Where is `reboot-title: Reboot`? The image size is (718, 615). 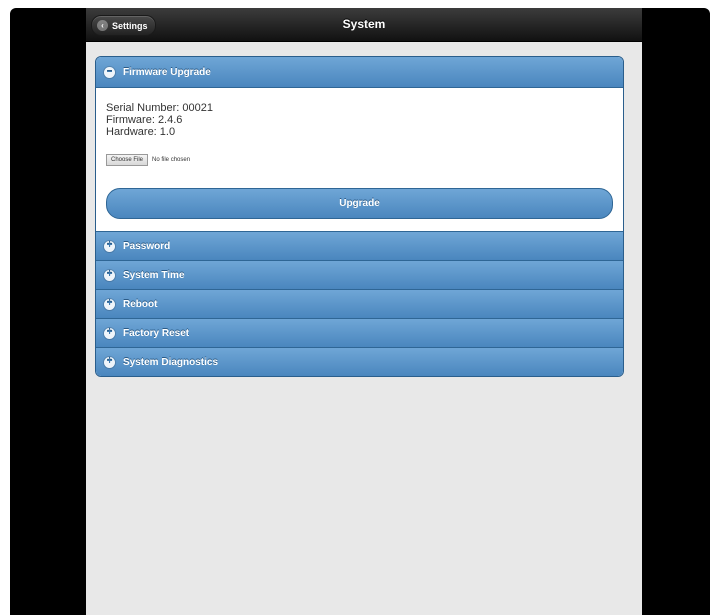
reboot-title: Reboot is located at coordinates (140, 304).